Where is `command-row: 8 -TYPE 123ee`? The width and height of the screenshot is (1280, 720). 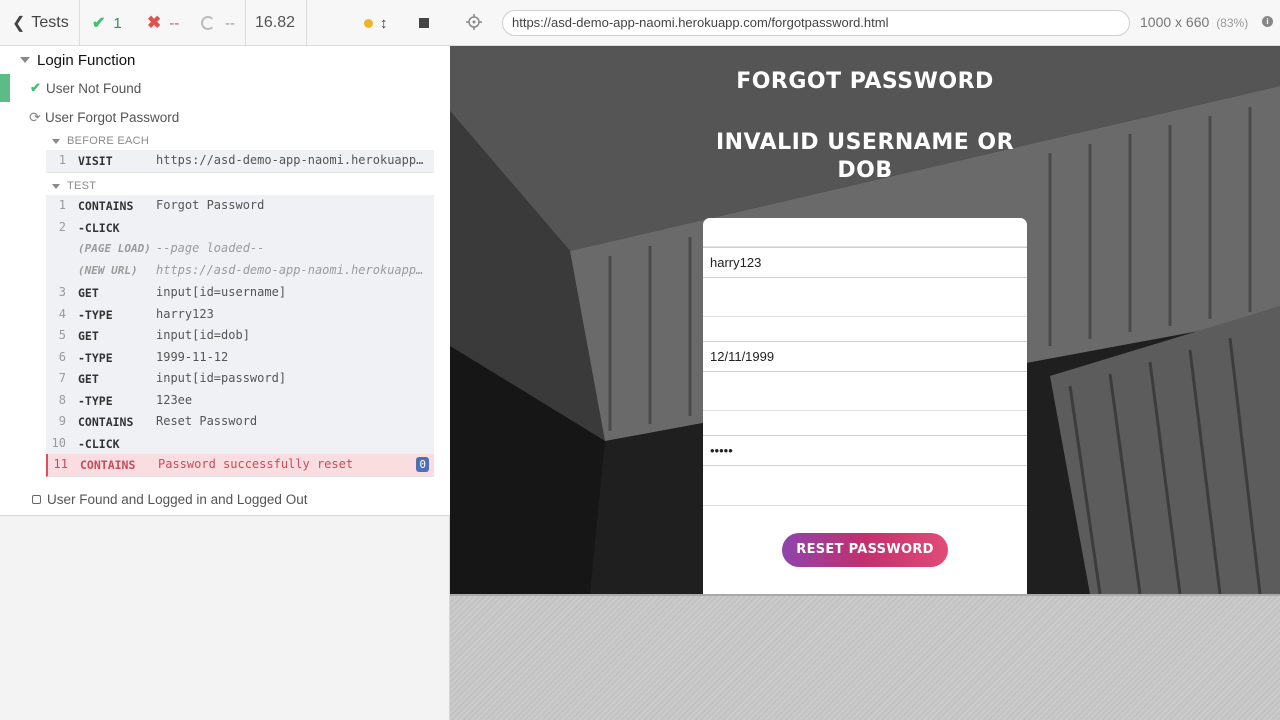 command-row: 8 -TYPE 123ee is located at coordinates (240, 401).